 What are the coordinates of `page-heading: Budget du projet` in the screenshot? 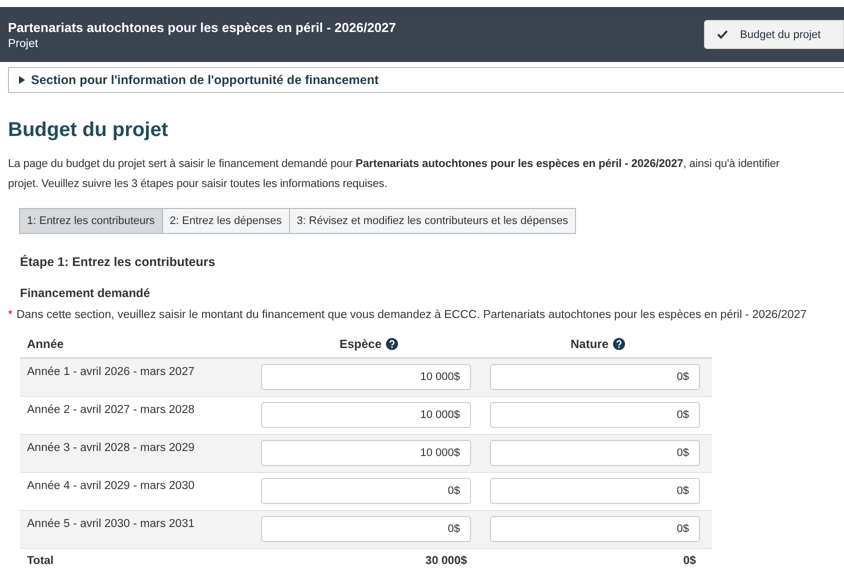 It's located at (88, 130).